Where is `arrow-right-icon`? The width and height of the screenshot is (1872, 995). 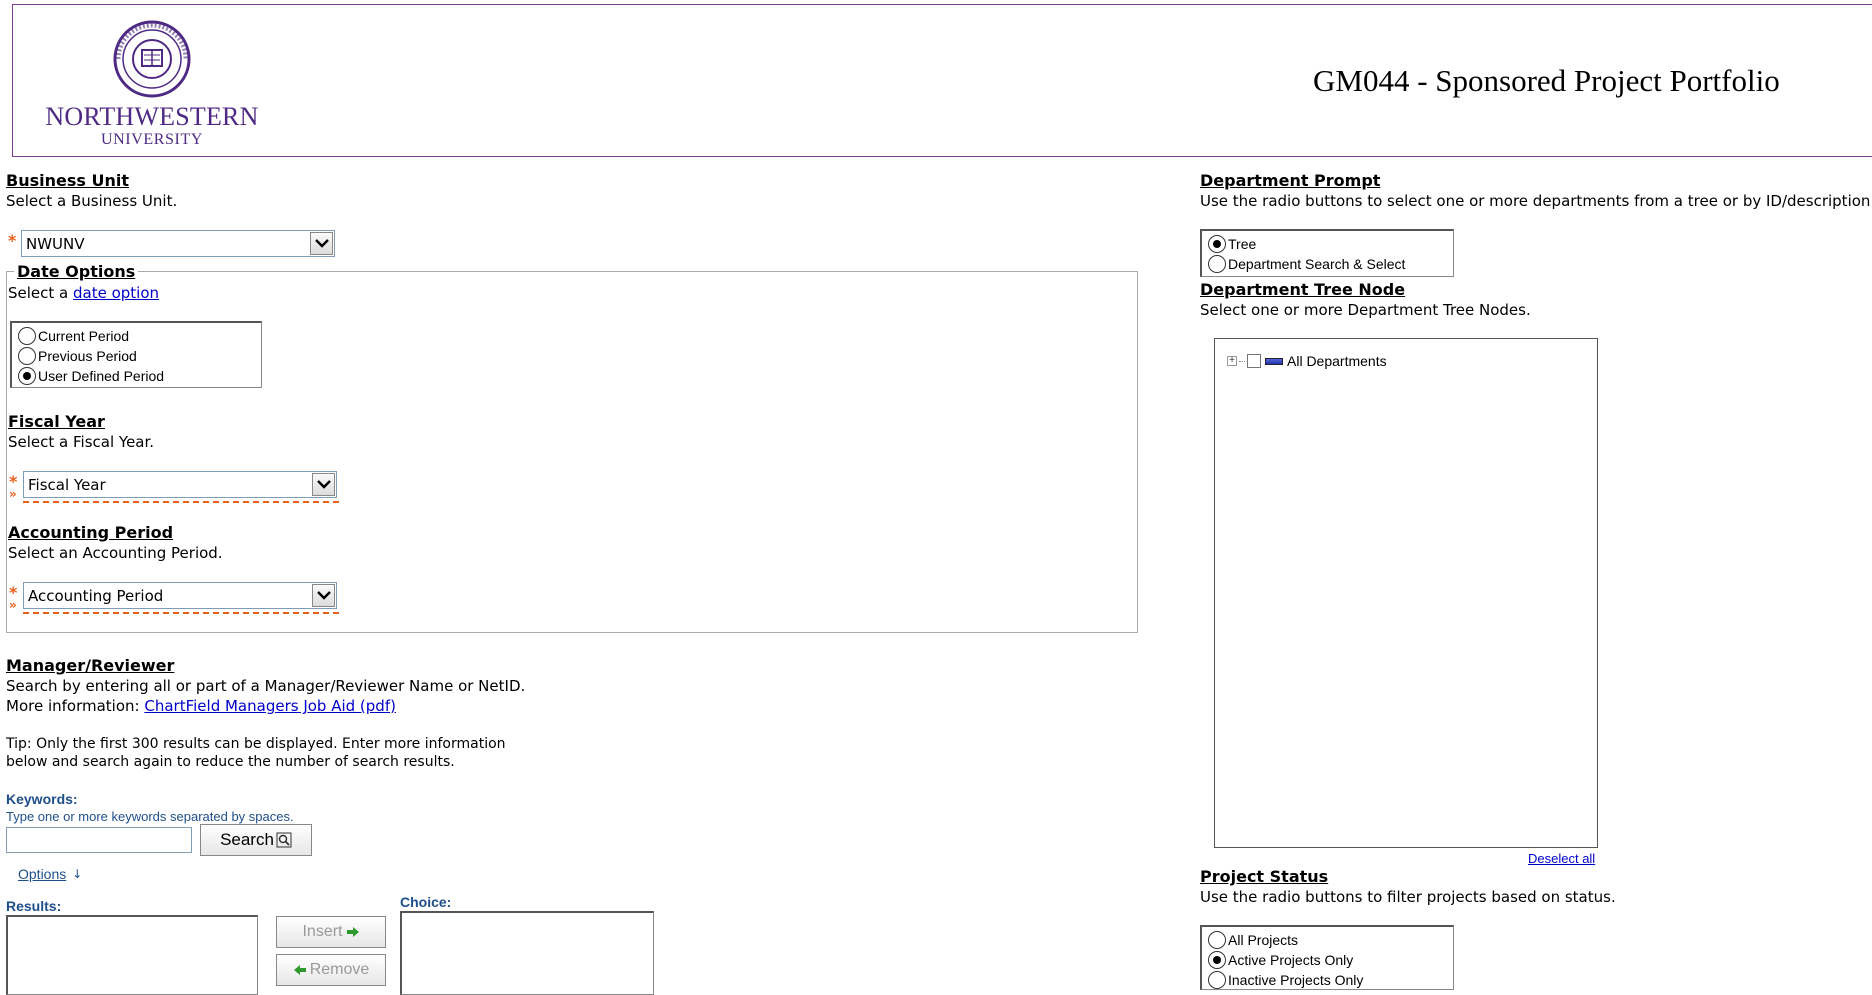
arrow-right-icon is located at coordinates (352, 932).